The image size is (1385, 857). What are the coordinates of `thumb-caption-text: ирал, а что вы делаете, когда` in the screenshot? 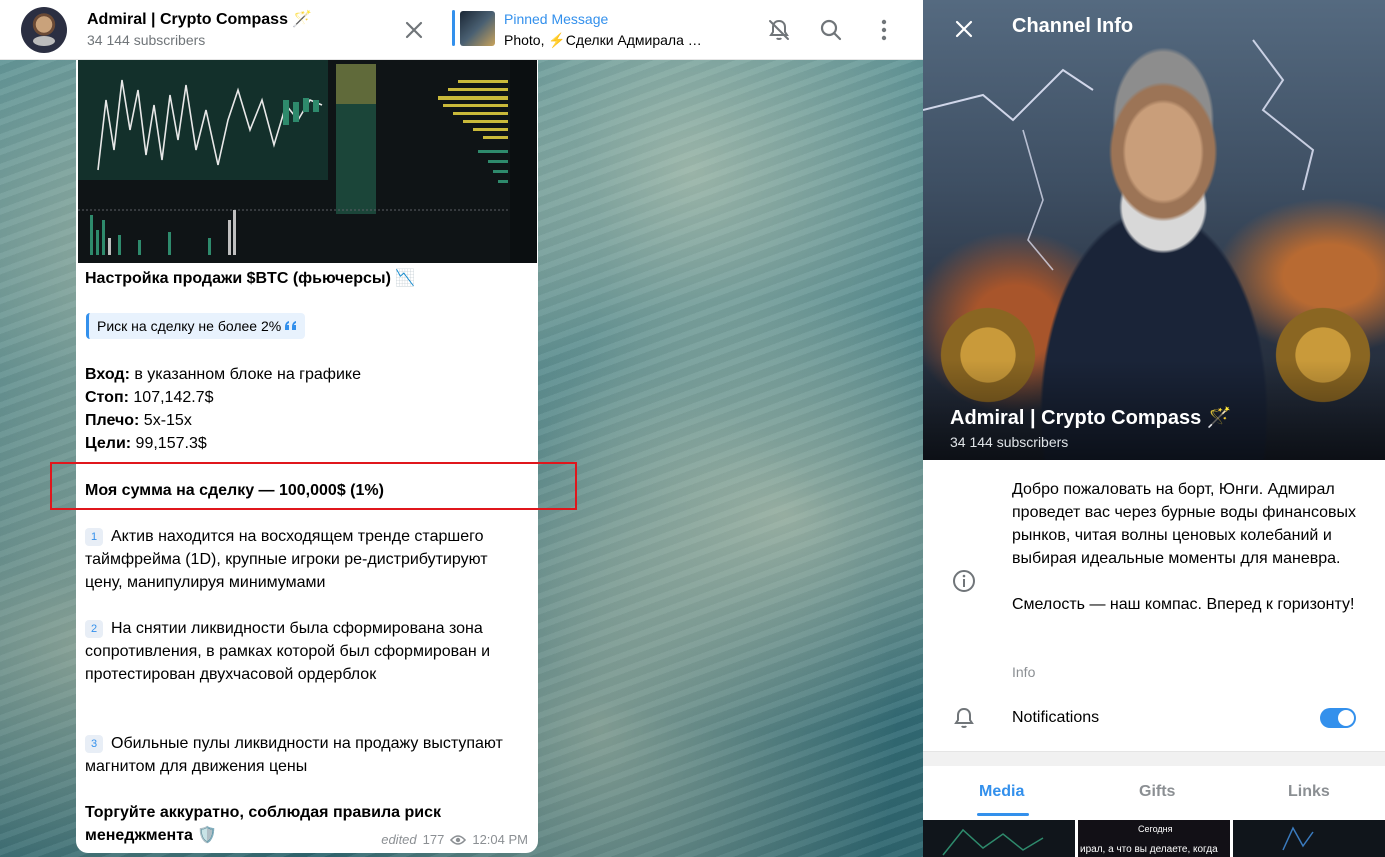 It's located at (1149, 849).